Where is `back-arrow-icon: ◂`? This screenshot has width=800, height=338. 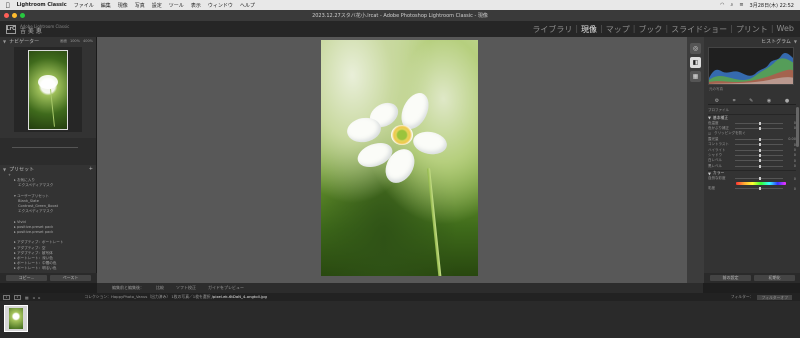 back-arrow-icon: ◂ is located at coordinates (34, 297).